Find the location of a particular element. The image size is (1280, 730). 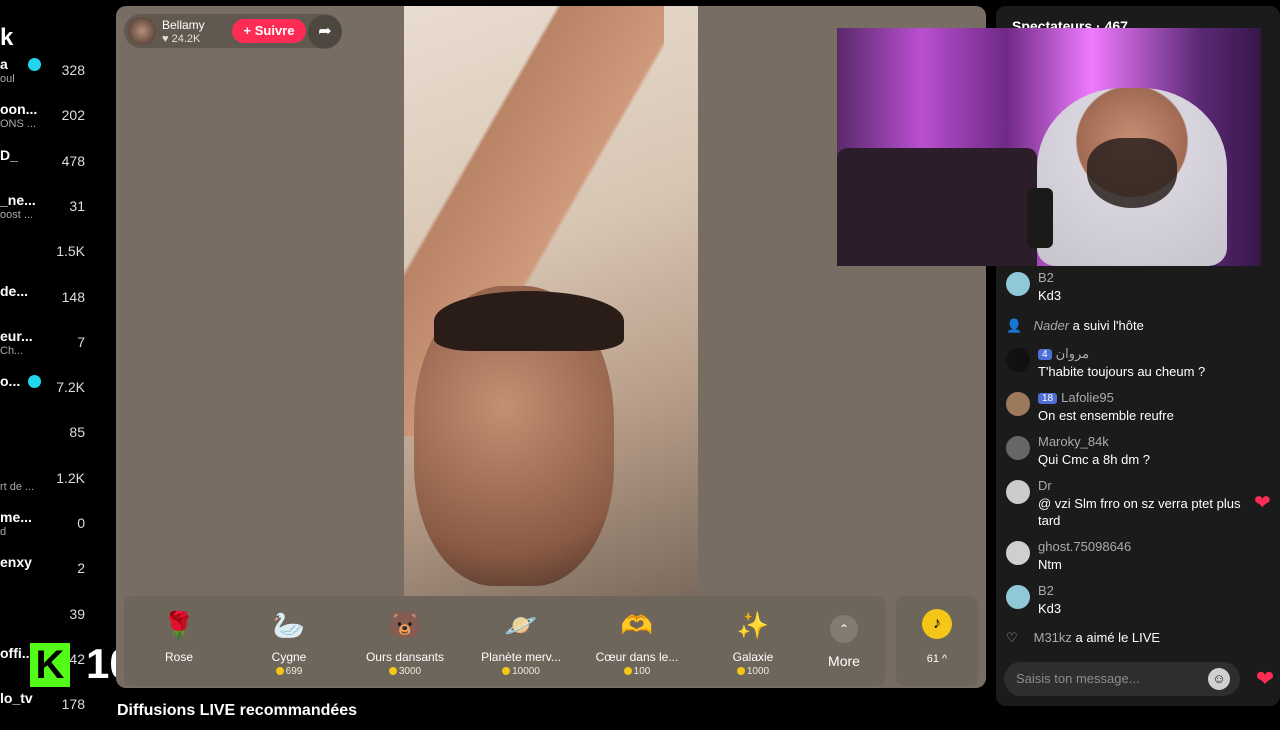

viewer-count: 328 is located at coordinates (73, 70).